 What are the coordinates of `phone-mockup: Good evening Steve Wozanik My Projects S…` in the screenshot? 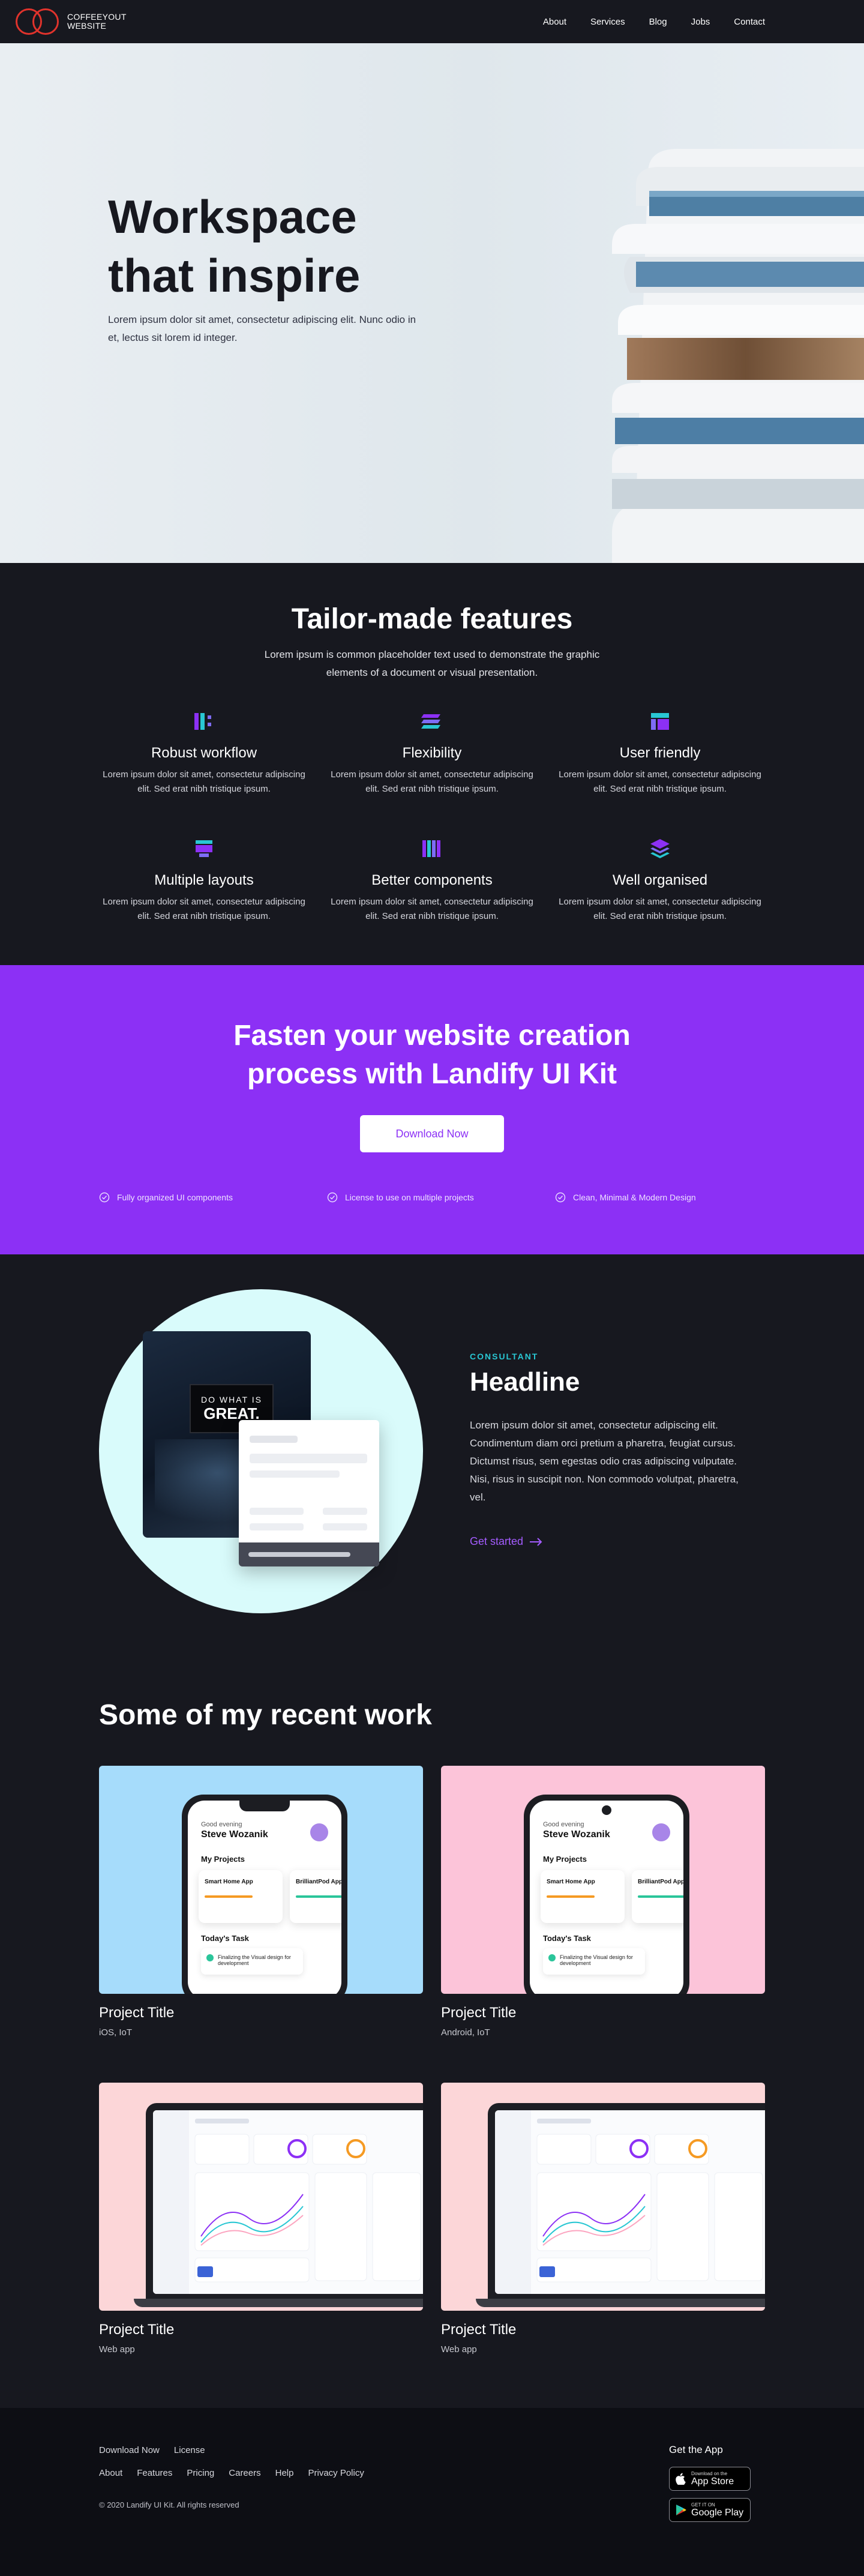 It's located at (264, 1894).